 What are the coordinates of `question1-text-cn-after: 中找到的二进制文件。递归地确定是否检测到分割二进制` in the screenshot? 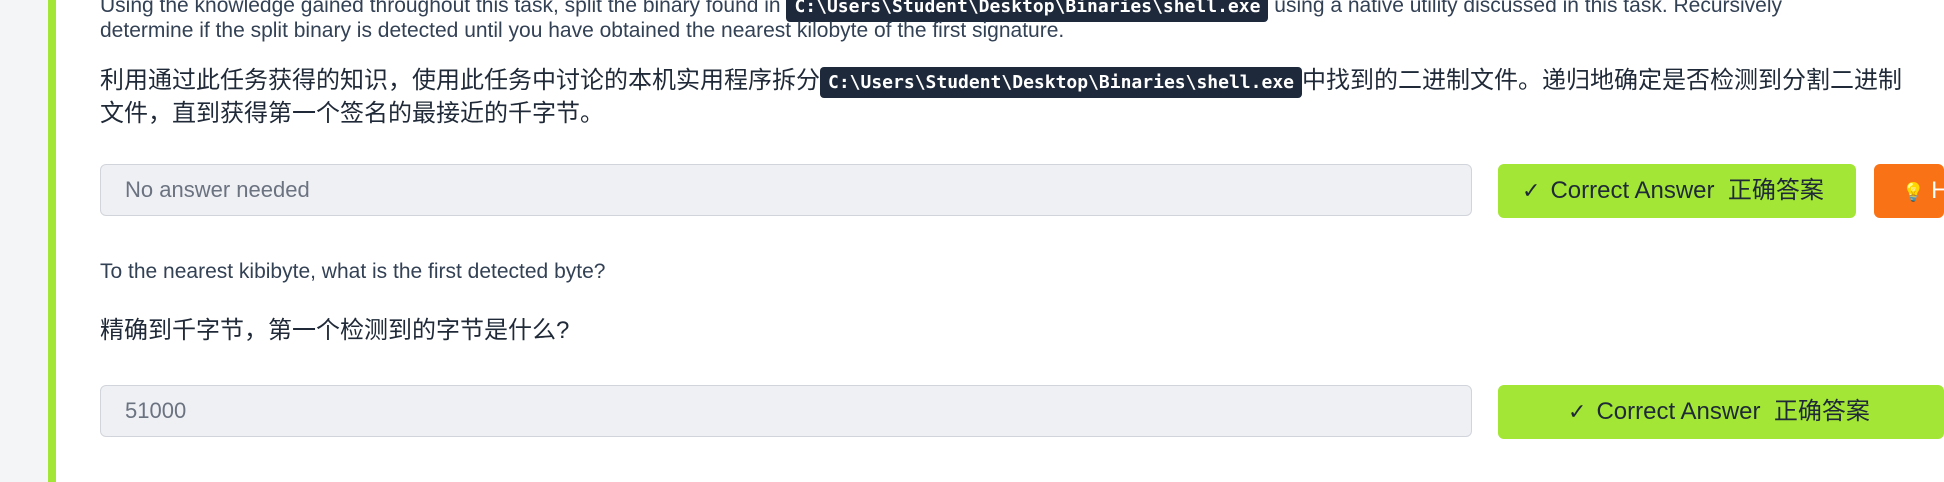 It's located at (1602, 80).